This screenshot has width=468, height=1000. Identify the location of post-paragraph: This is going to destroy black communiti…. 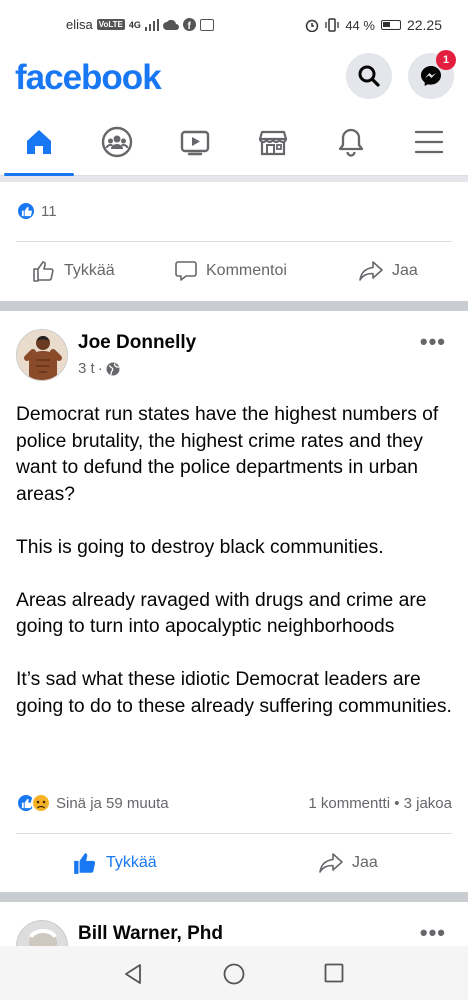
(200, 547).